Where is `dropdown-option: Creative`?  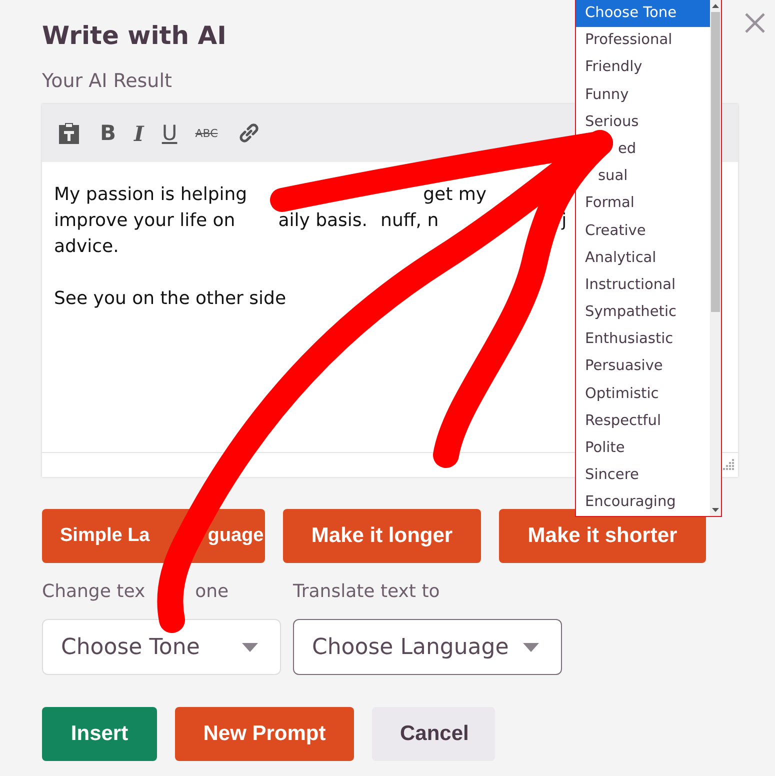 dropdown-option: Creative is located at coordinates (615, 230).